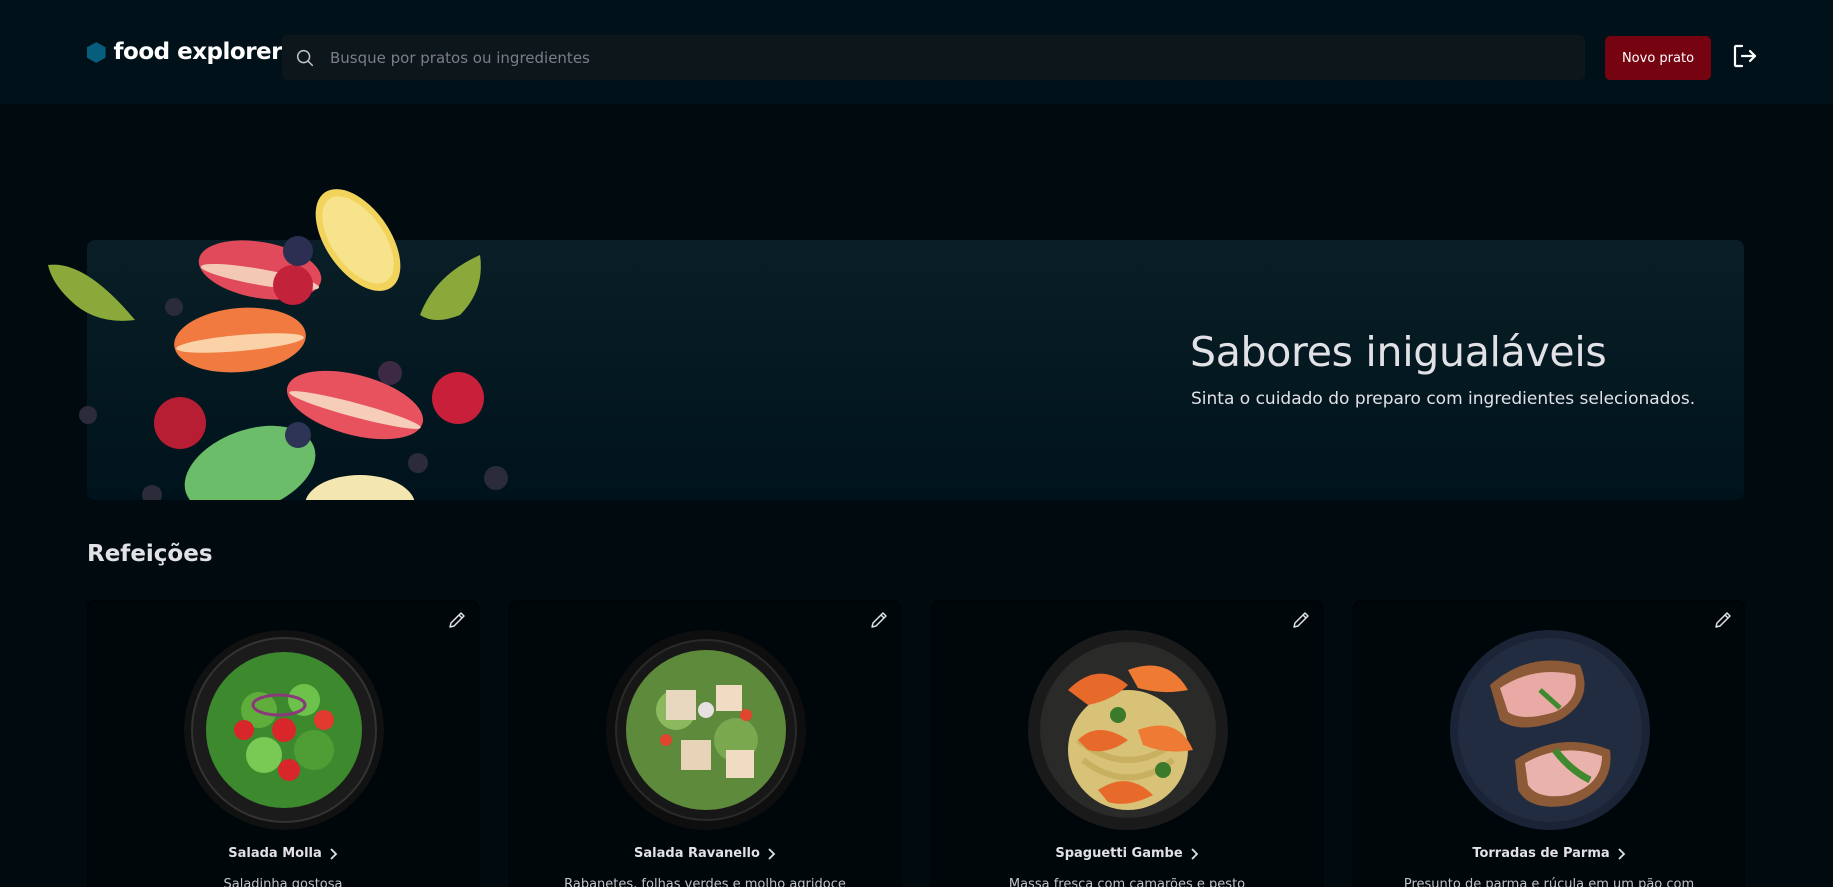 The height and width of the screenshot is (887, 1833). I want to click on sign-out-icon, so click(1745, 56).